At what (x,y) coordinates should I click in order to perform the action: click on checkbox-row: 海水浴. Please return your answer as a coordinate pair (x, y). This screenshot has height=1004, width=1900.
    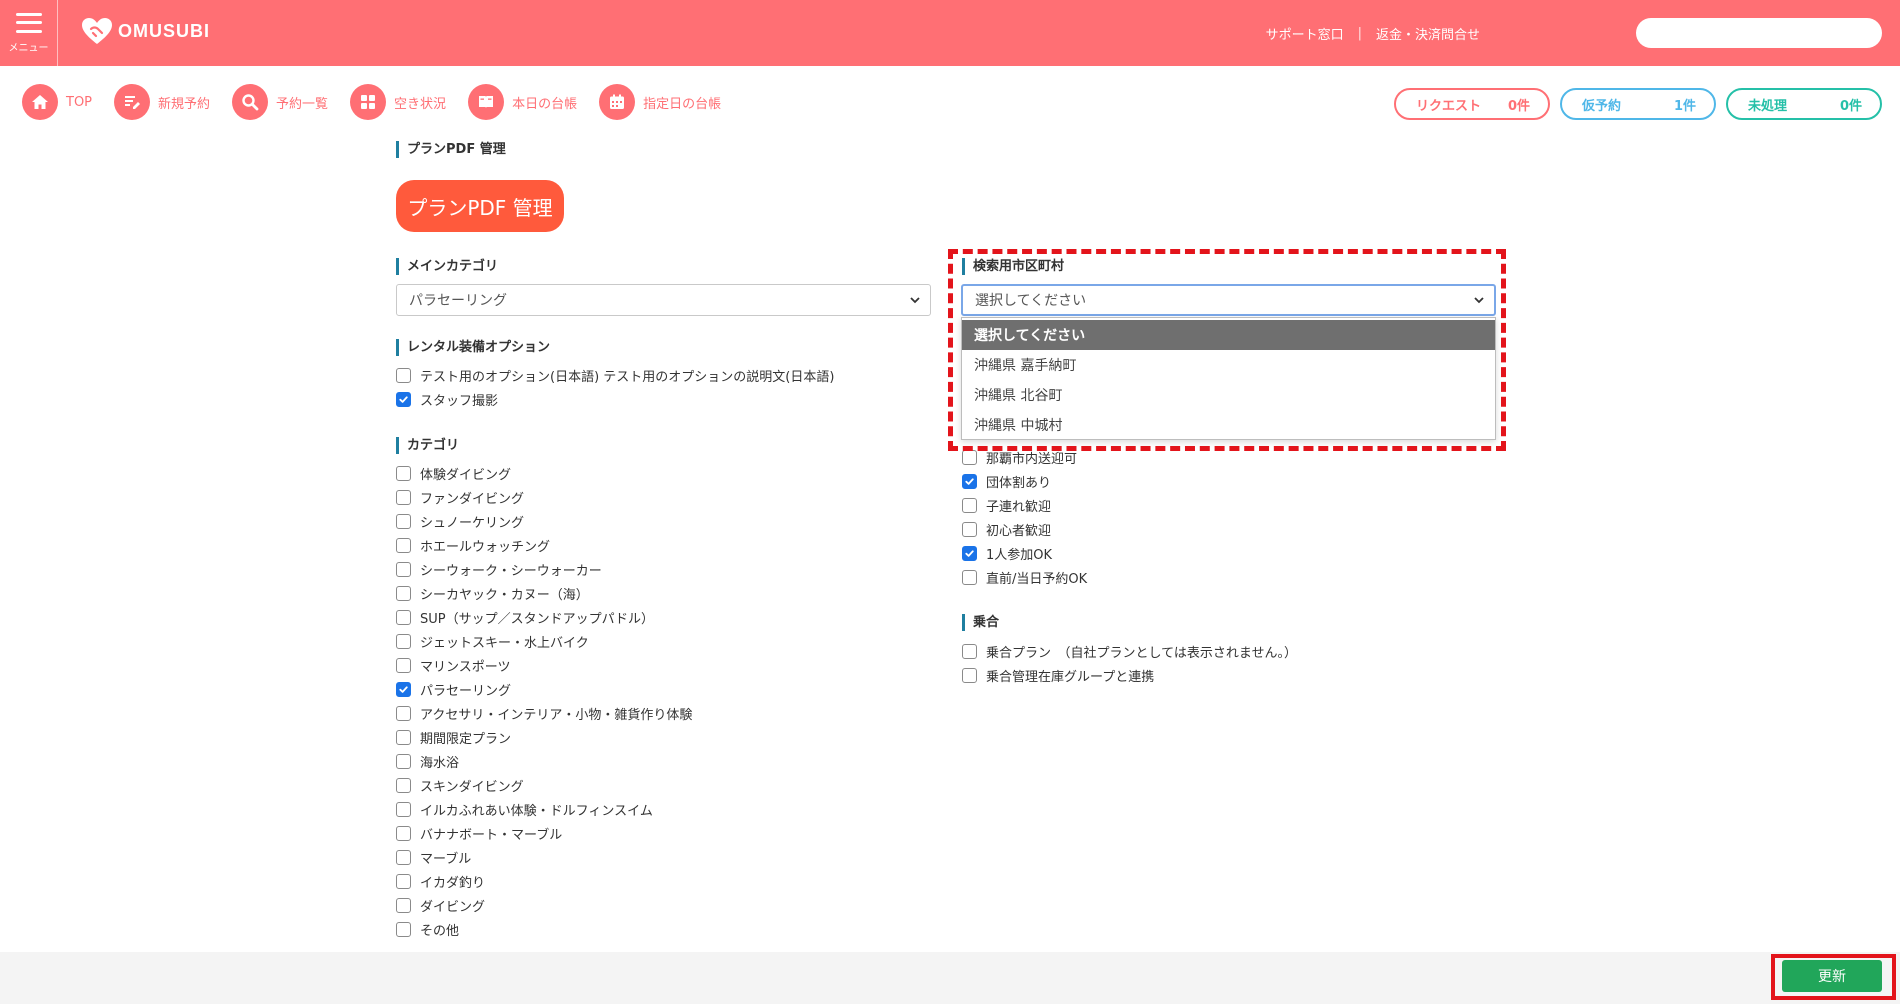
    Looking at the image, I should click on (427, 761).